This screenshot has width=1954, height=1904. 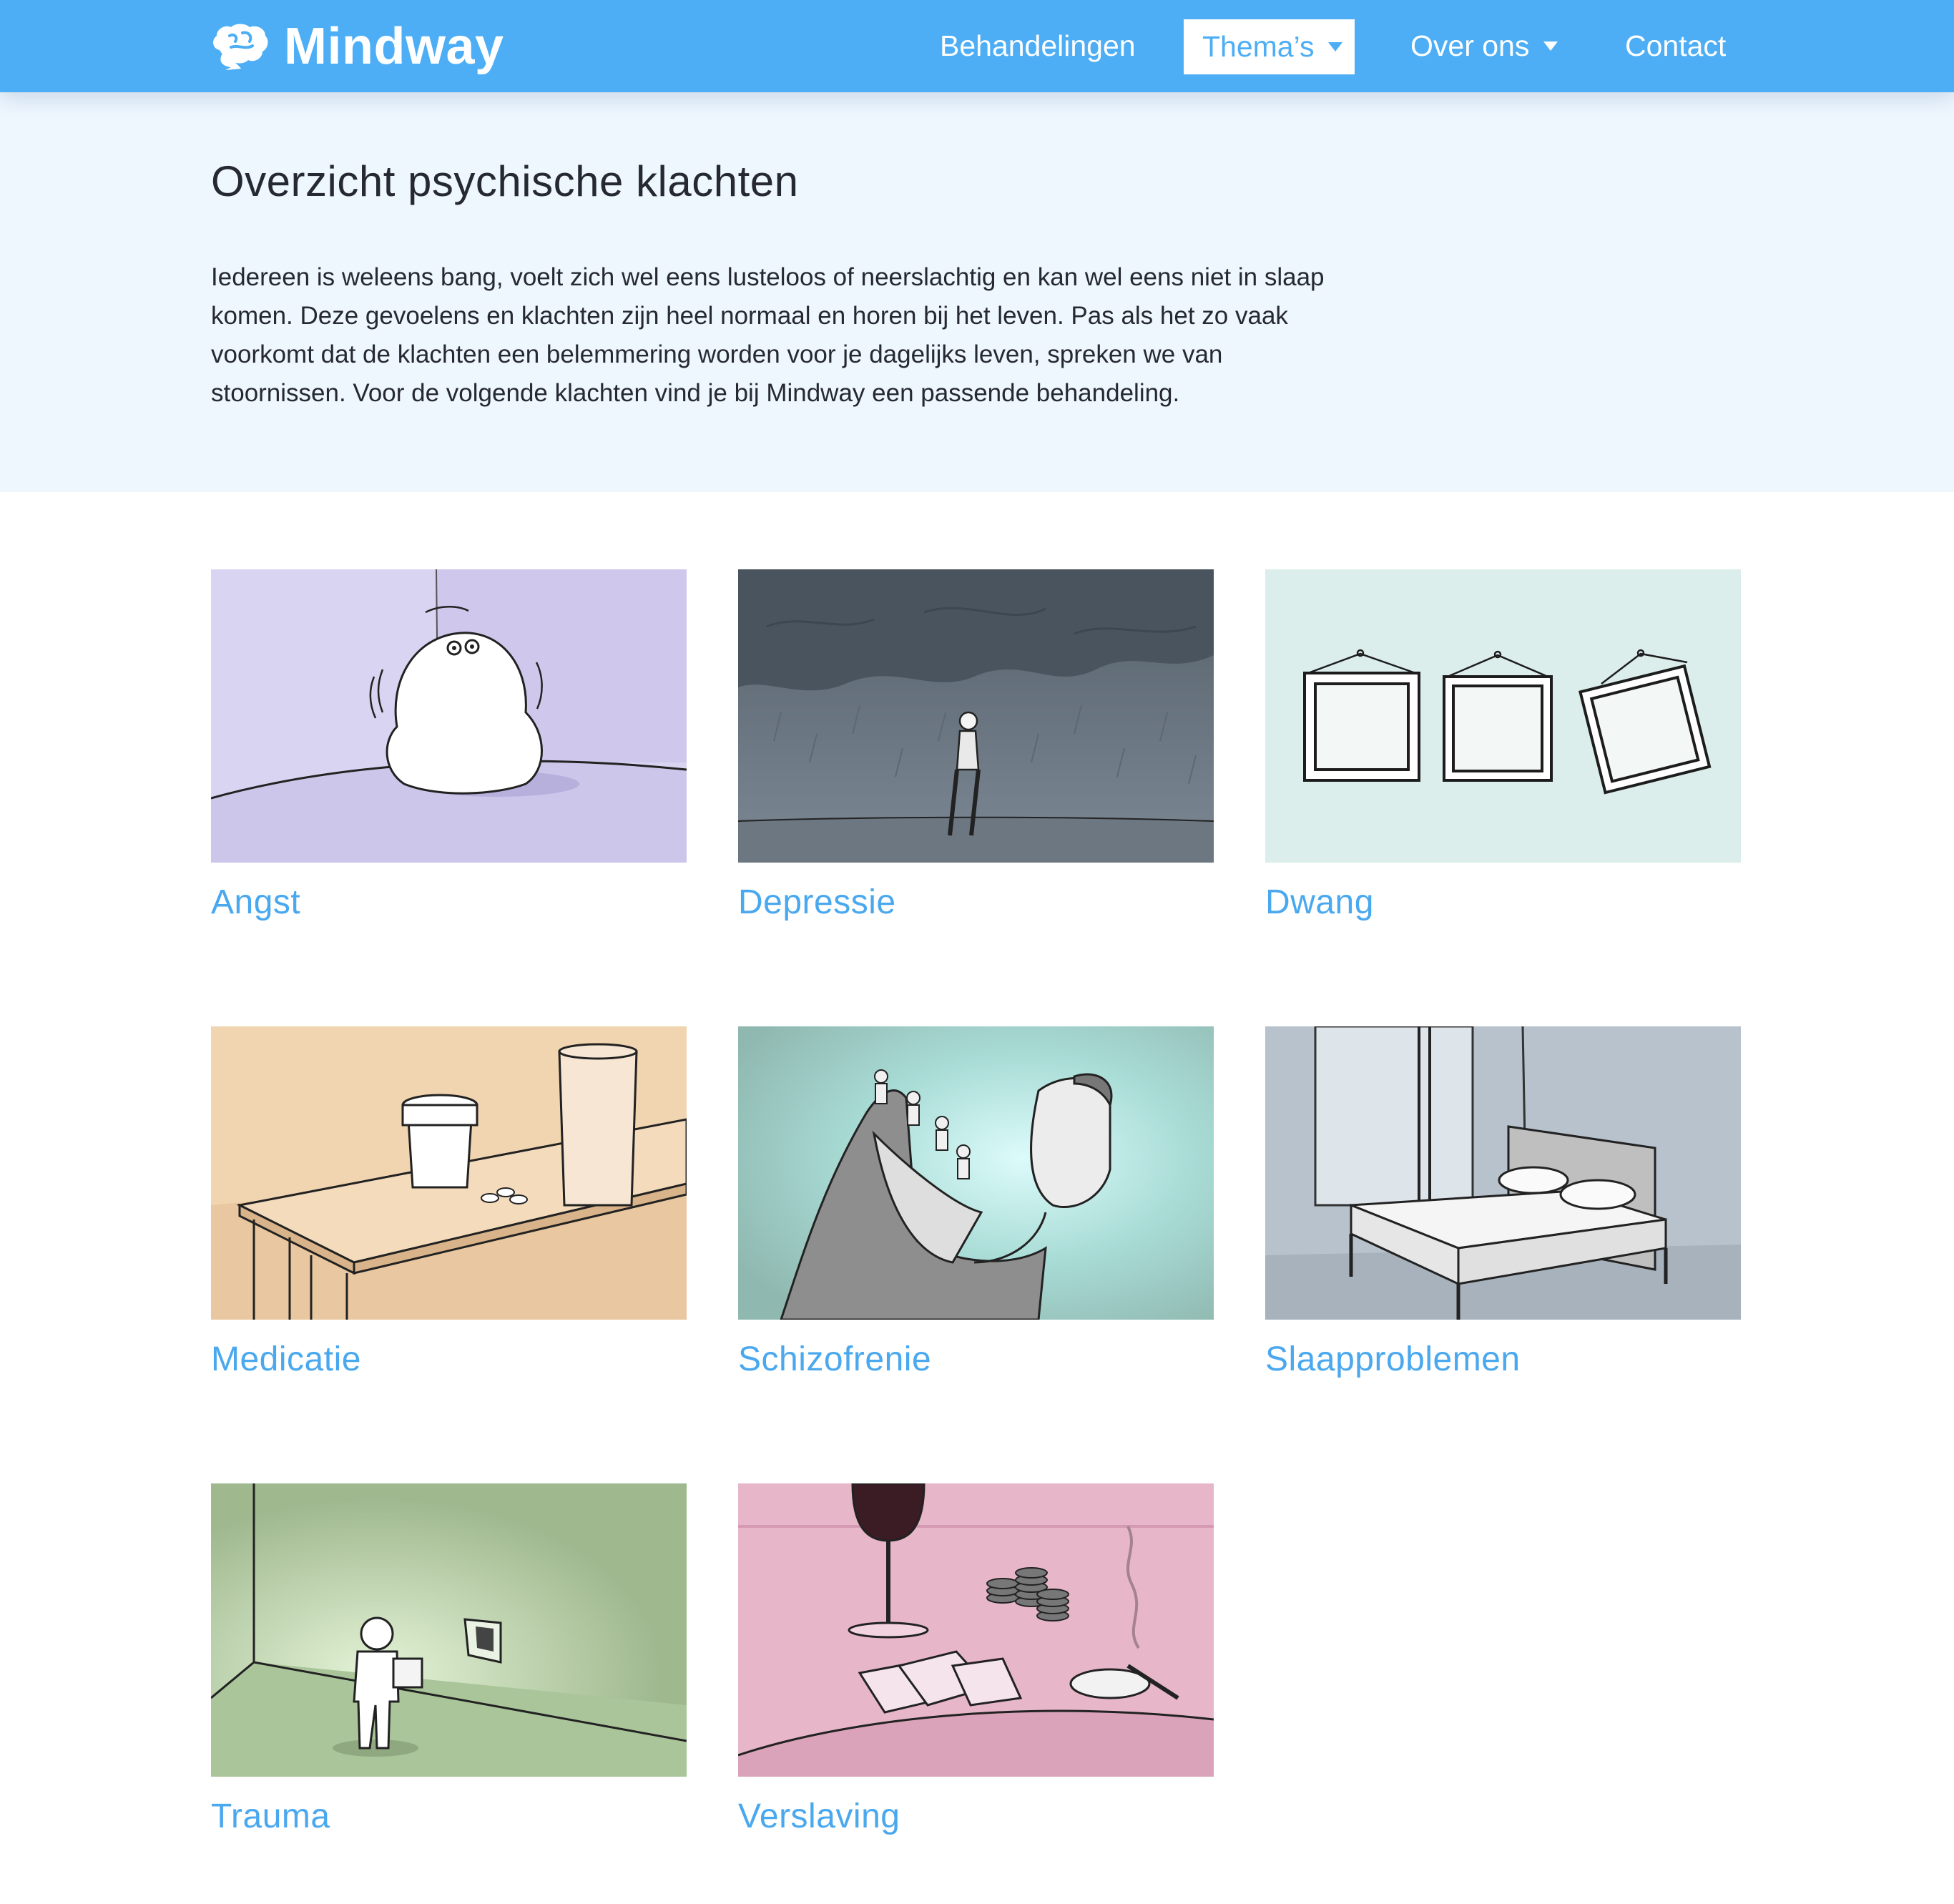 What do you see at coordinates (505, 181) in the screenshot?
I see `page-title: Overzicht psychische klachten` at bounding box center [505, 181].